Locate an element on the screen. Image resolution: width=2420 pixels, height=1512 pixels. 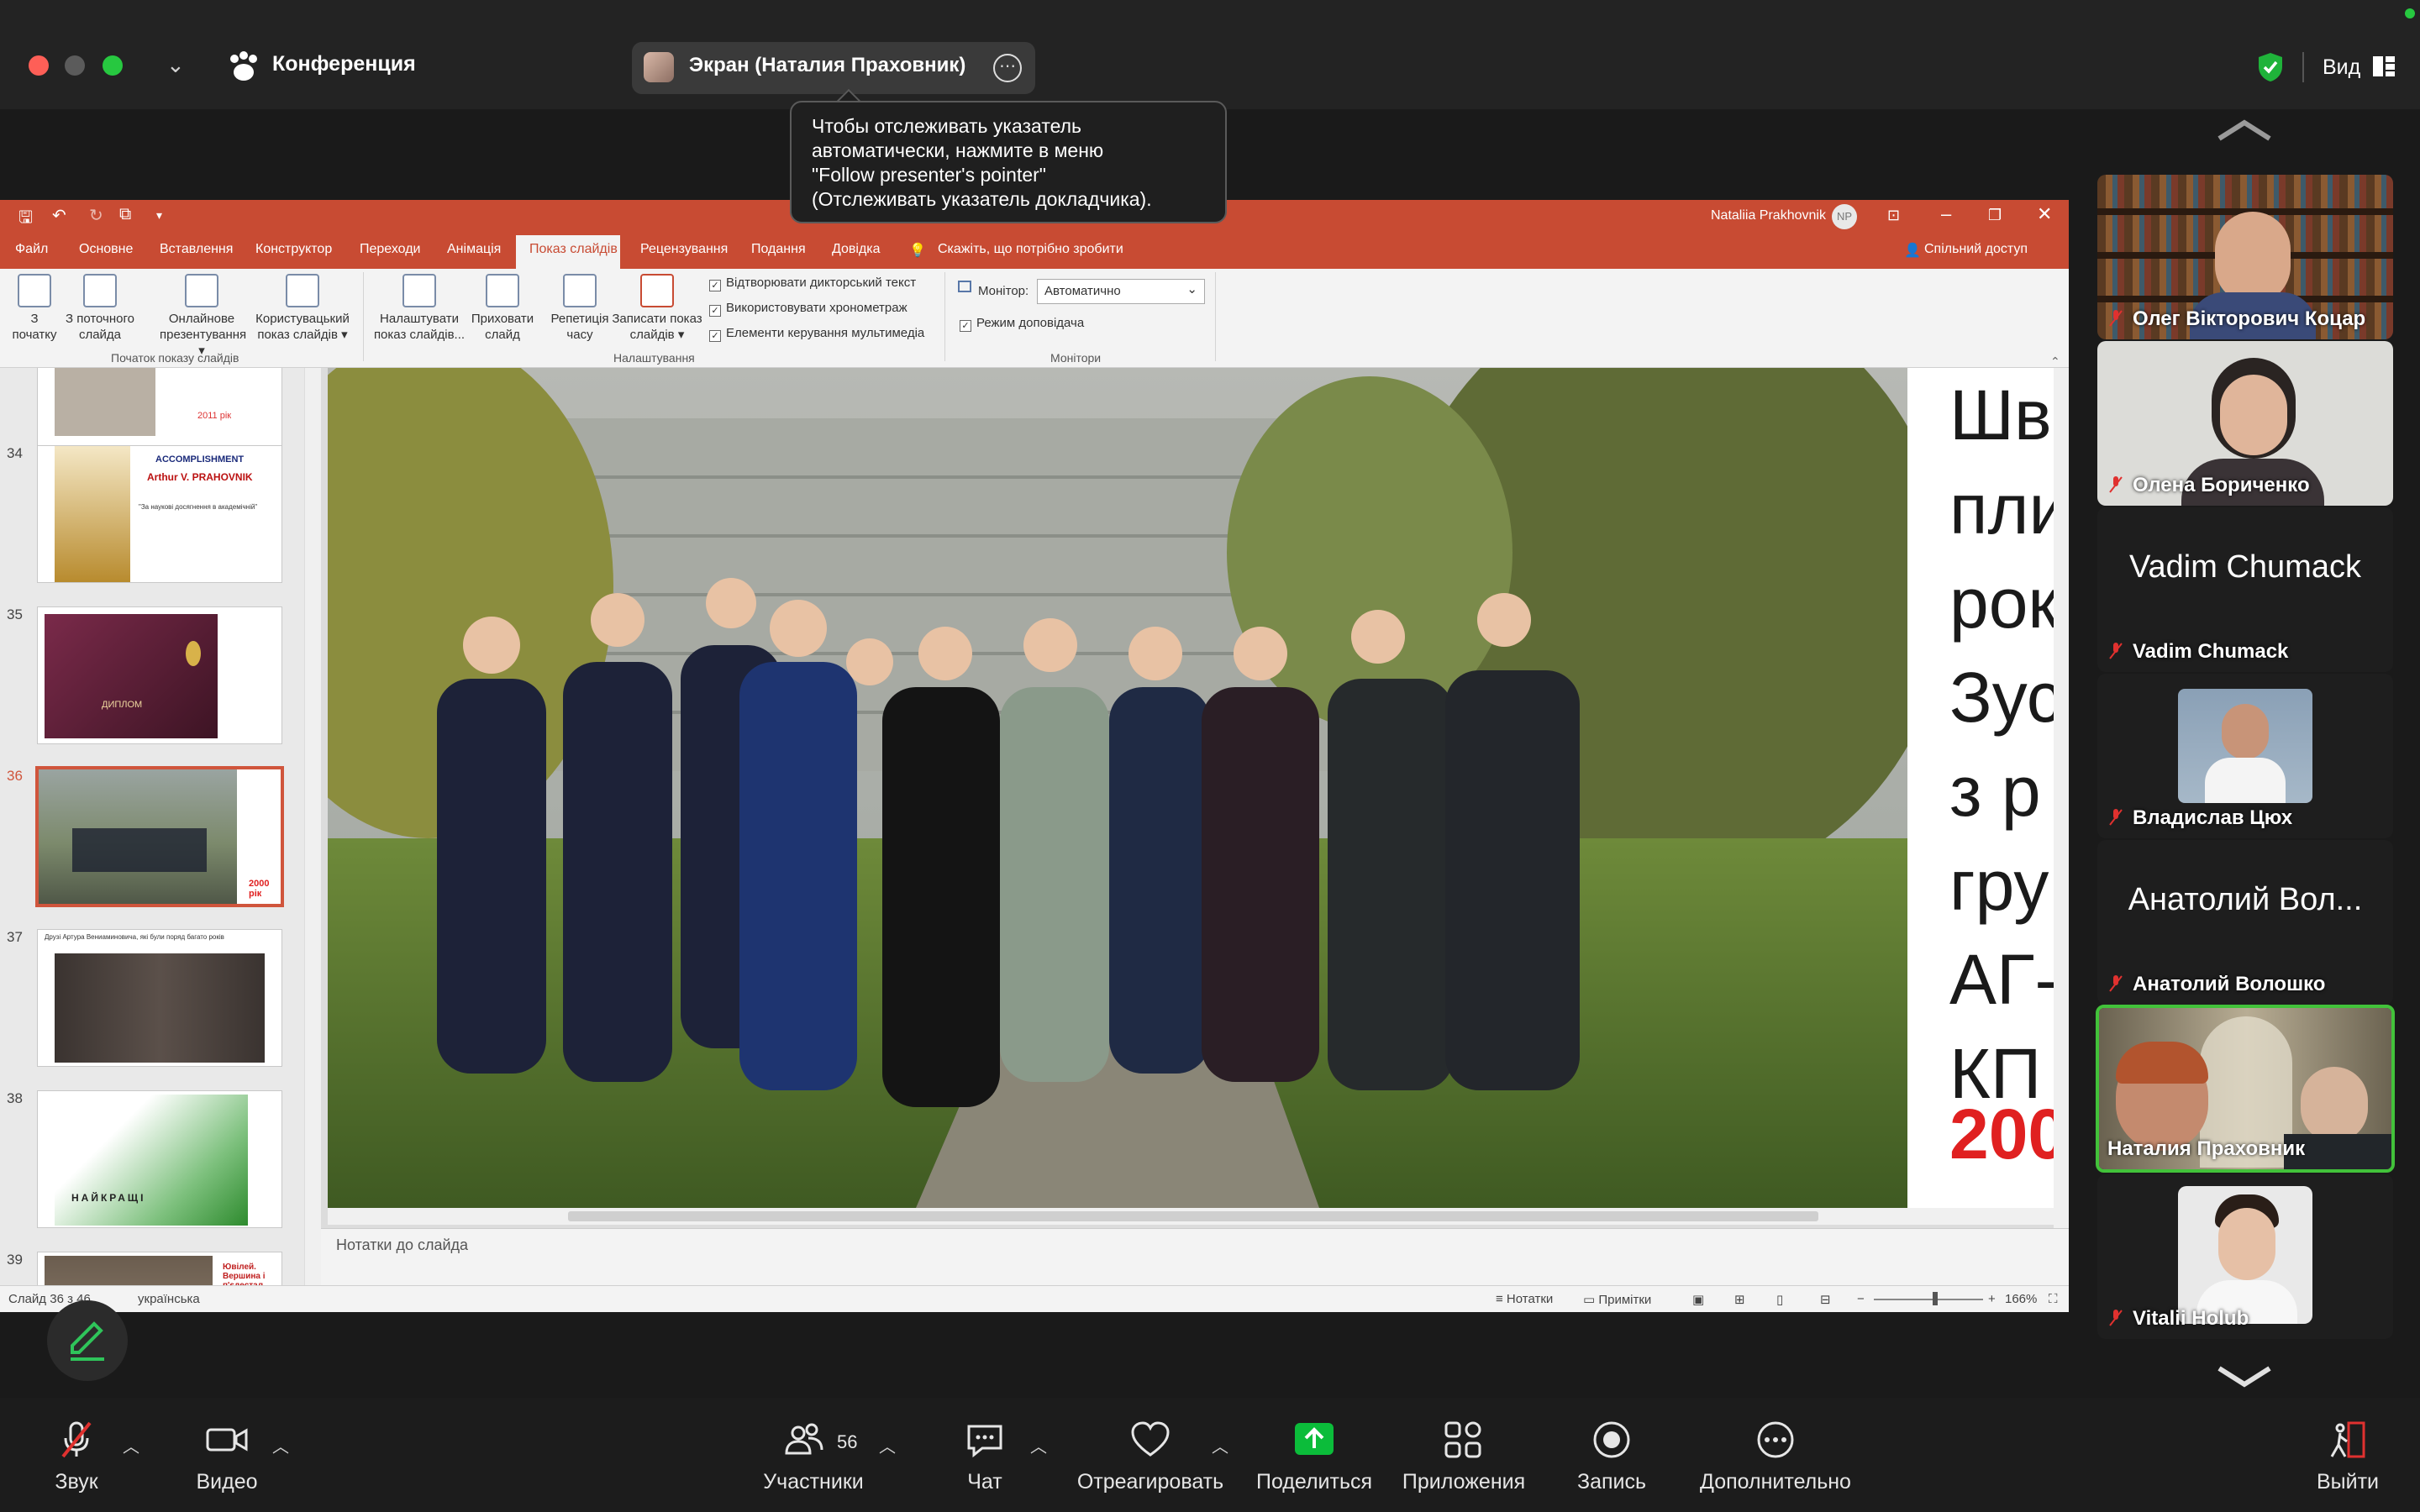
more-button: Дополнительно is located at coordinates (1775, 1457).